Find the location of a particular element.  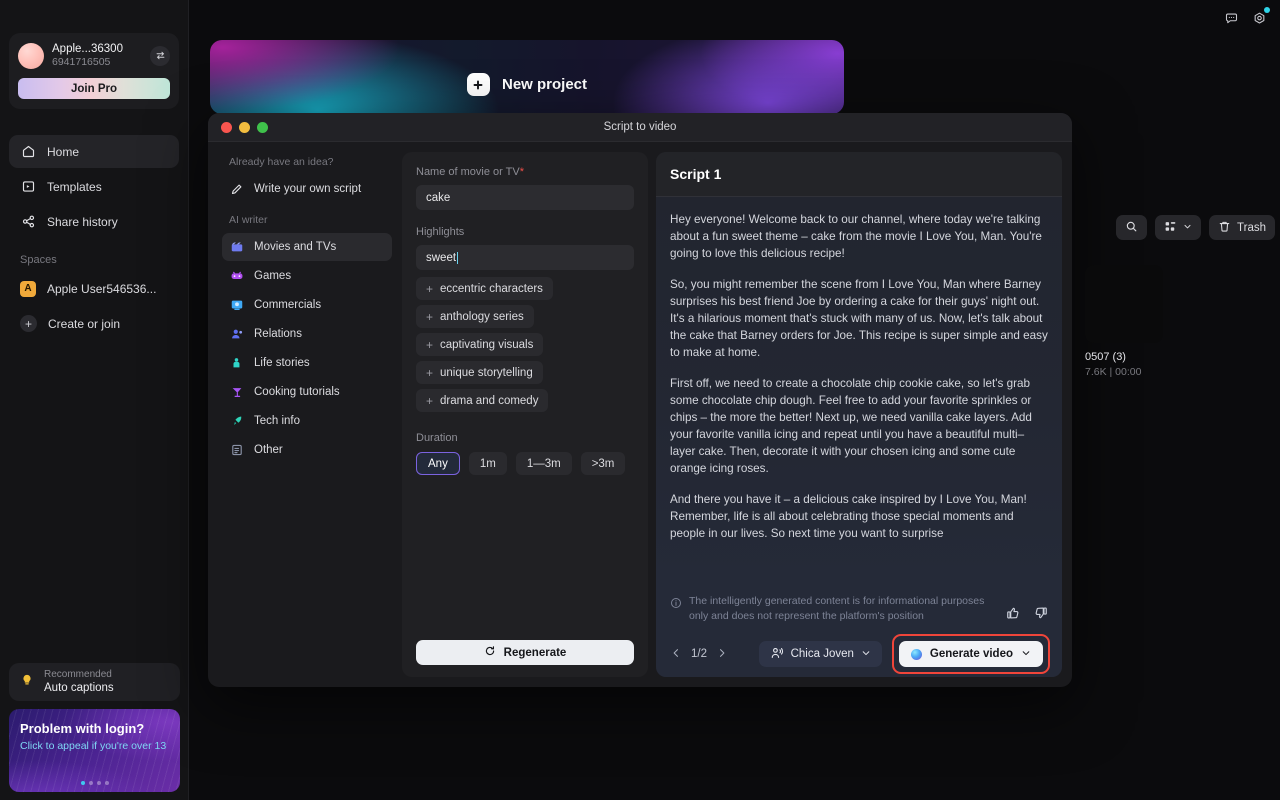

regenerate-button: Regenerate is located at coordinates (525, 652).